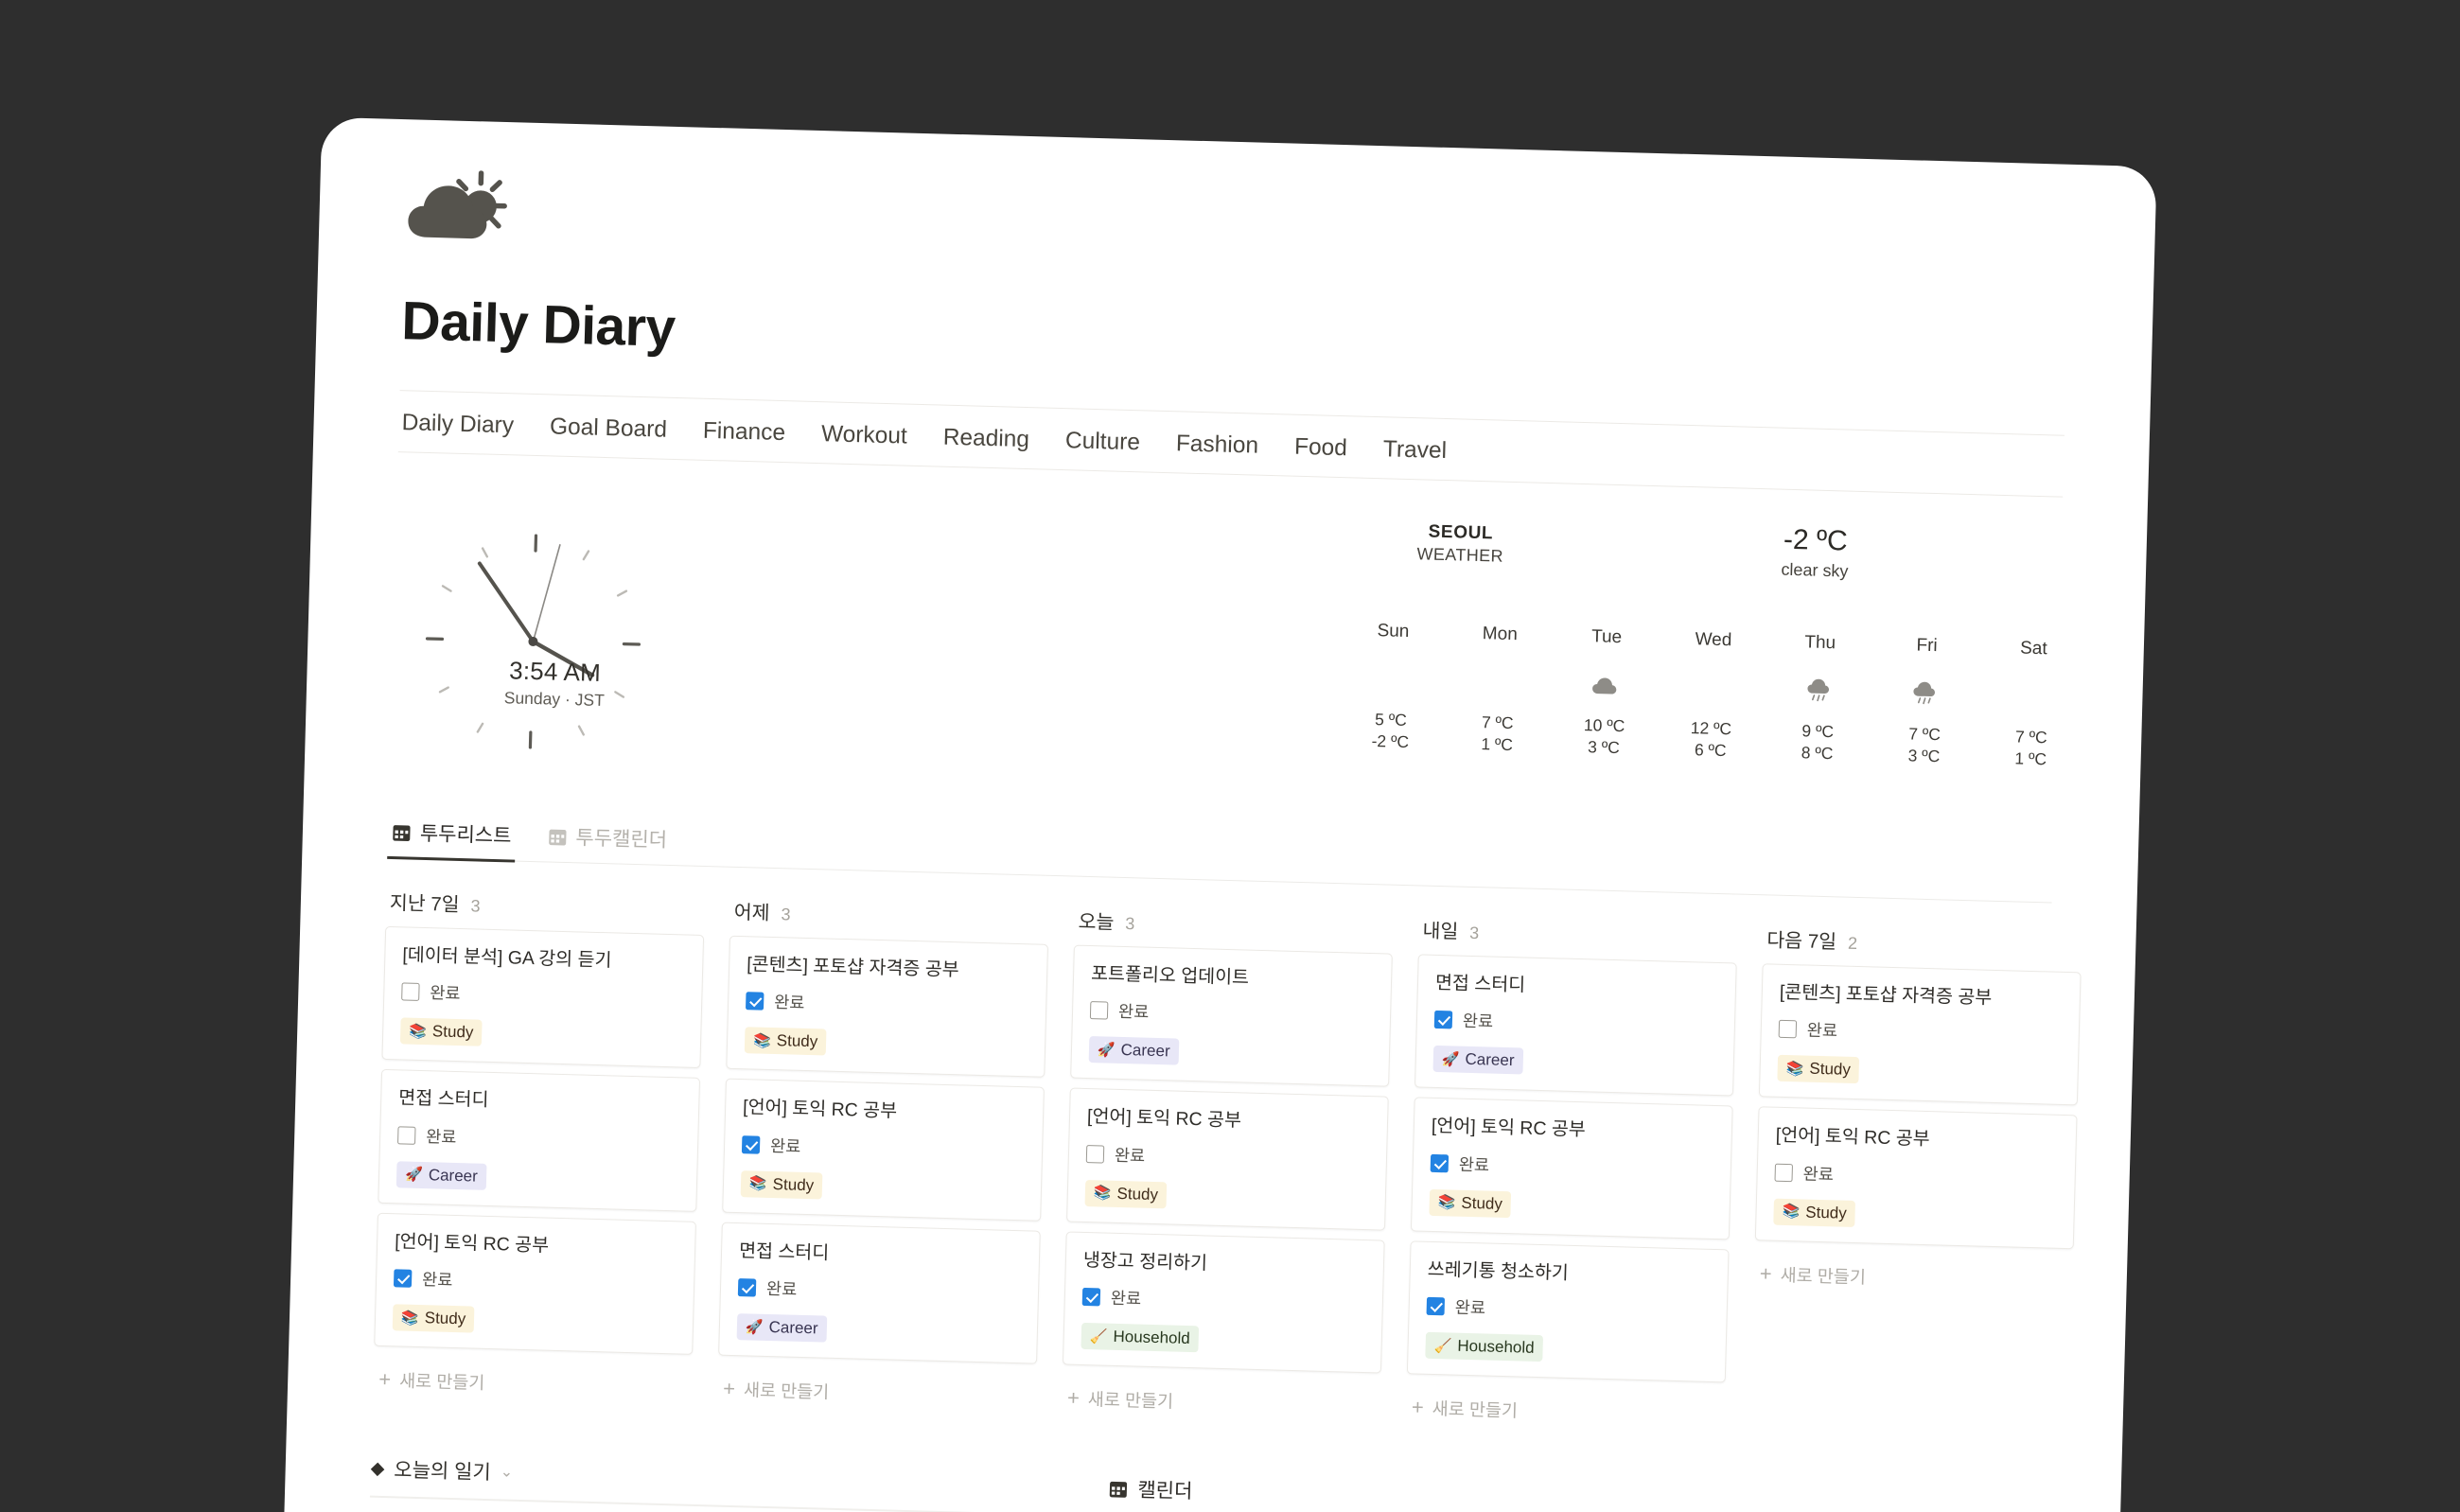  I want to click on analog-clock, so click(533, 642).